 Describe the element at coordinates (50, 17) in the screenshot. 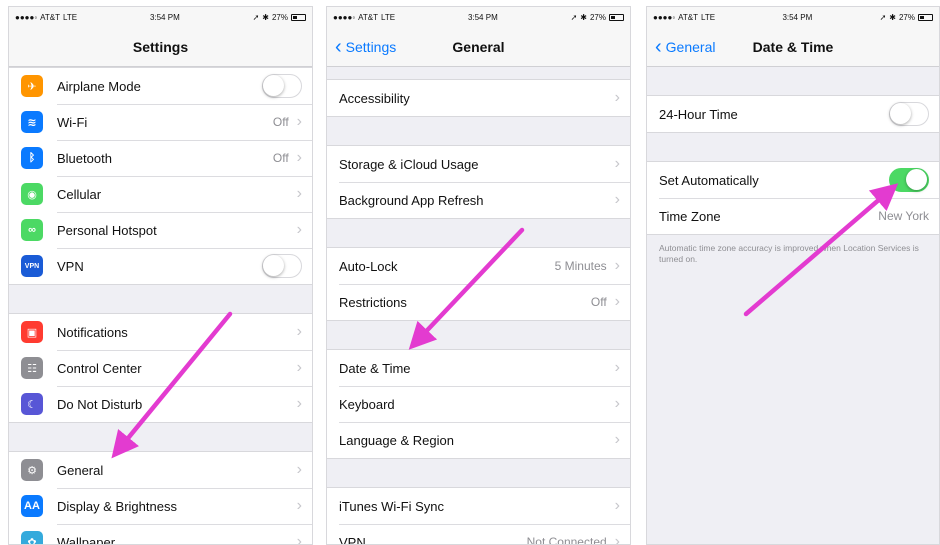

I see `carrier-label: AT&T` at that location.